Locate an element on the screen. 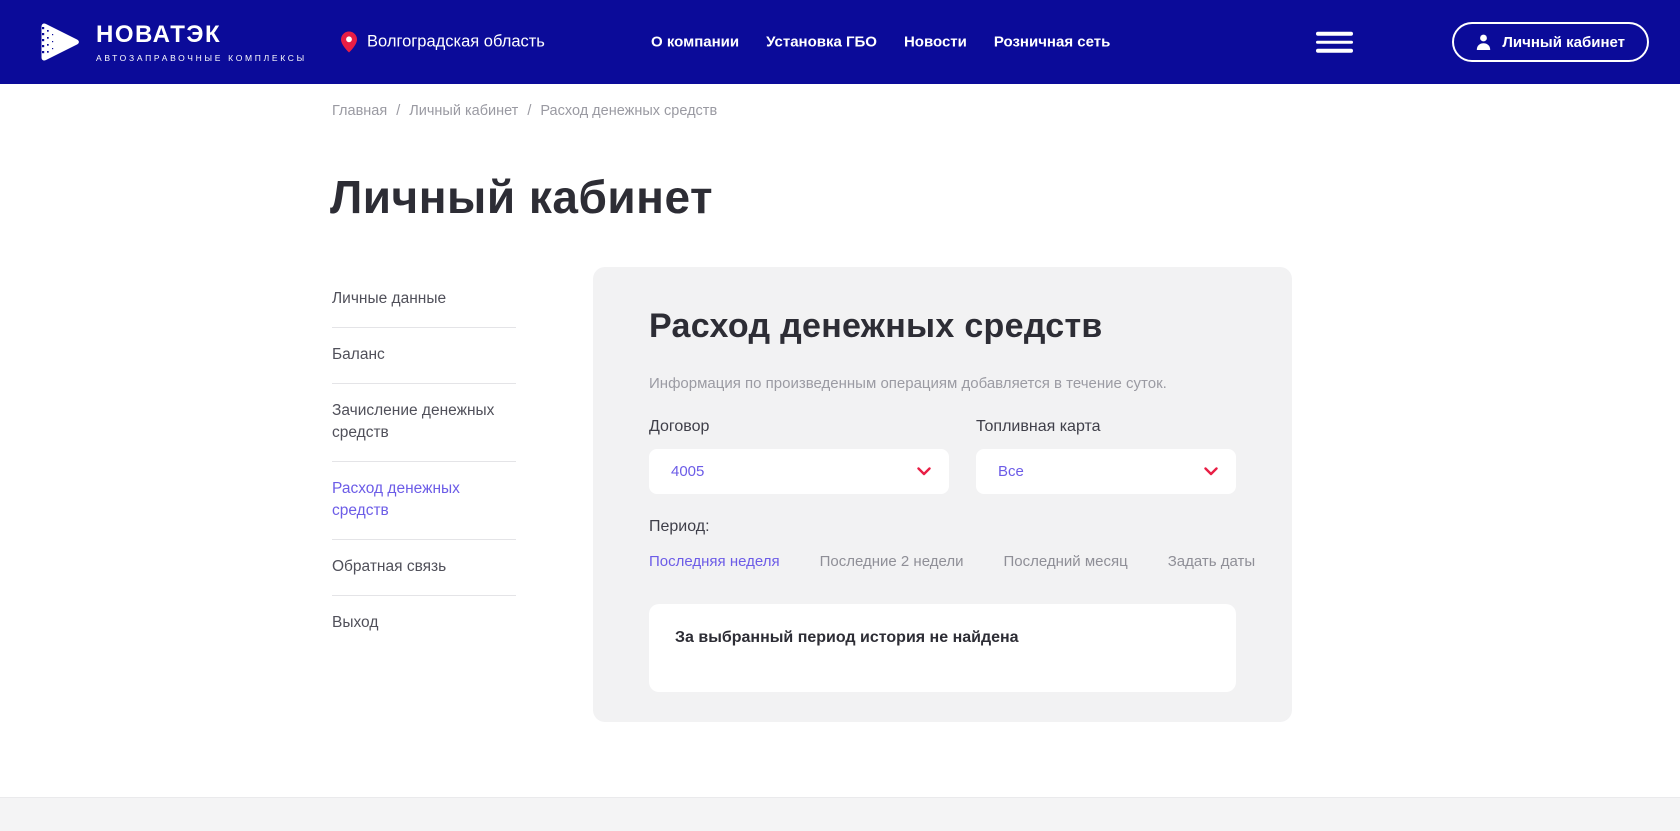  filters-row: Договор 4005 Топливная карта Все is located at coordinates (942, 456).